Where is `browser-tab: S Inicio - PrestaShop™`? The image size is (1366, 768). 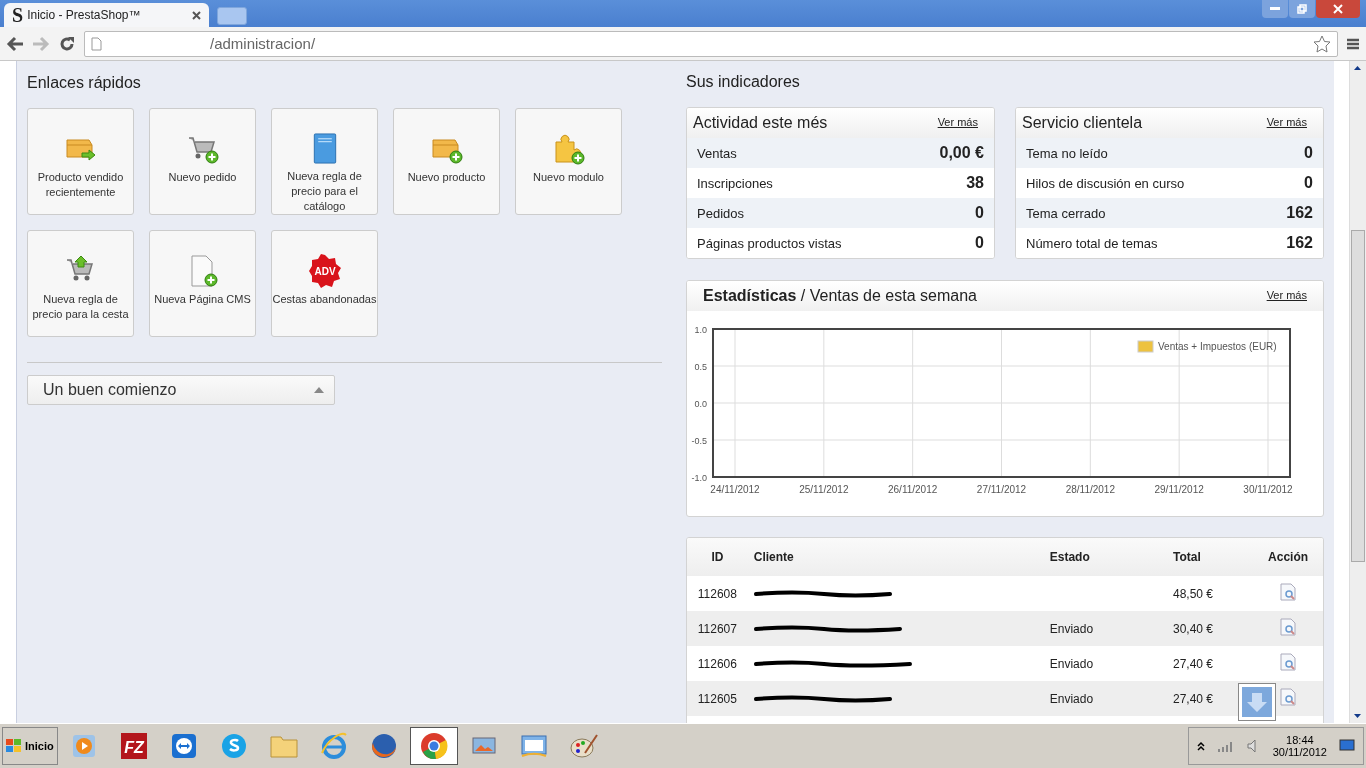 browser-tab: S Inicio - PrestaShop™ is located at coordinates (106, 15).